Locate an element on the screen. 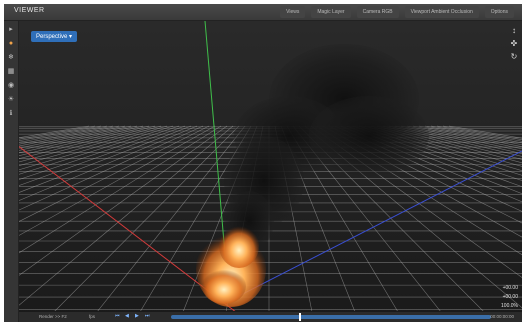 The height and width of the screenshot is (326, 526). menu-options: Options is located at coordinates (499, 12).